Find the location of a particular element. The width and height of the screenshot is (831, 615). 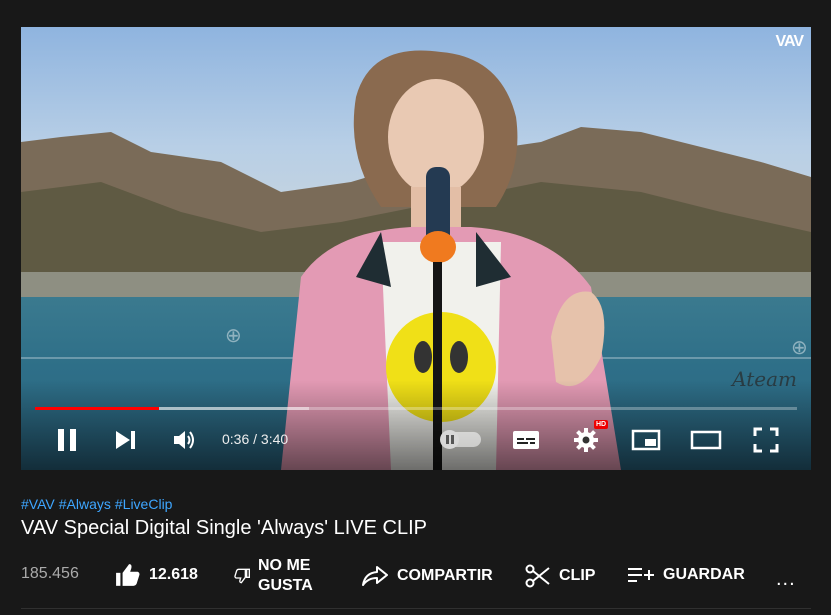

like-count: 12.618 is located at coordinates (173, 574).